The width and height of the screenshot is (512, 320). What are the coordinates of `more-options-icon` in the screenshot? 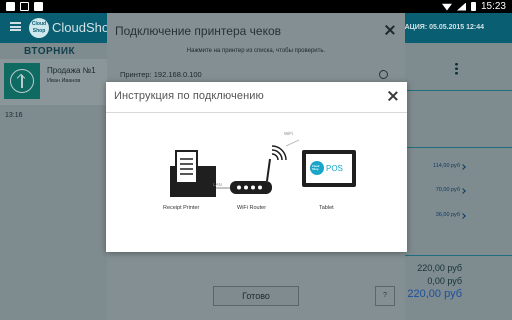 It's located at (456, 68).